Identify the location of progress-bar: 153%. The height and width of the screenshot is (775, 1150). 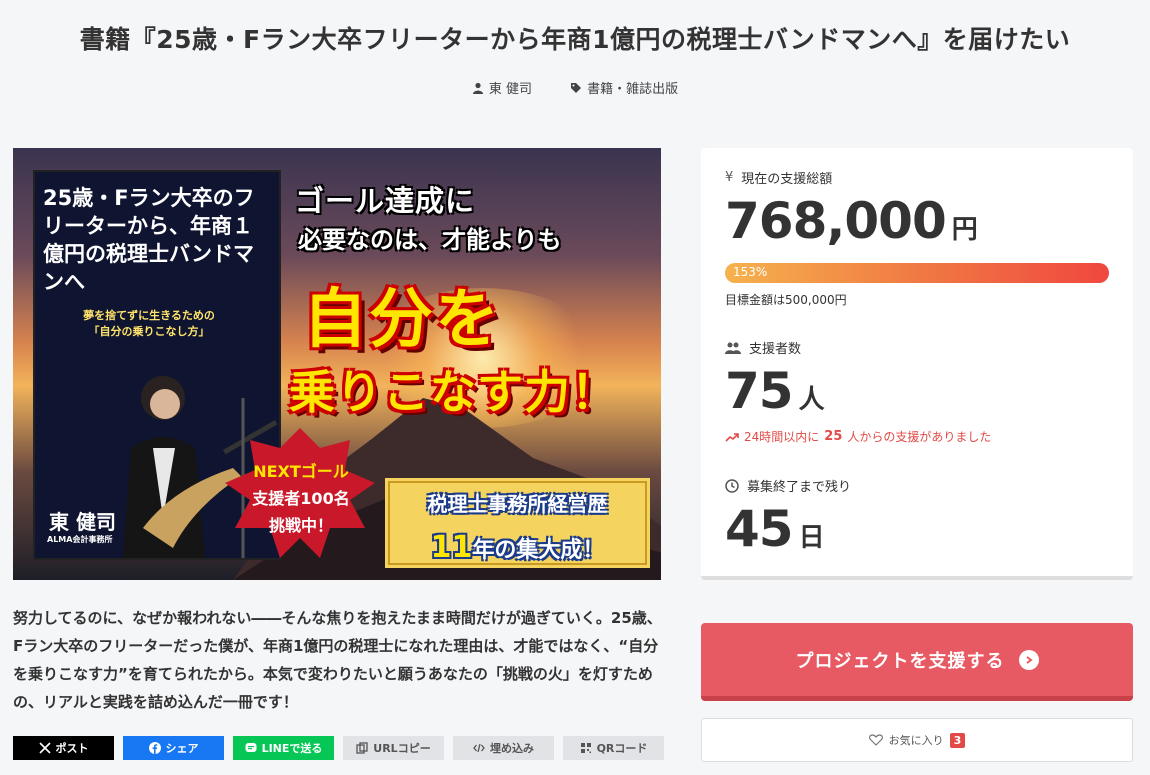
(917, 273).